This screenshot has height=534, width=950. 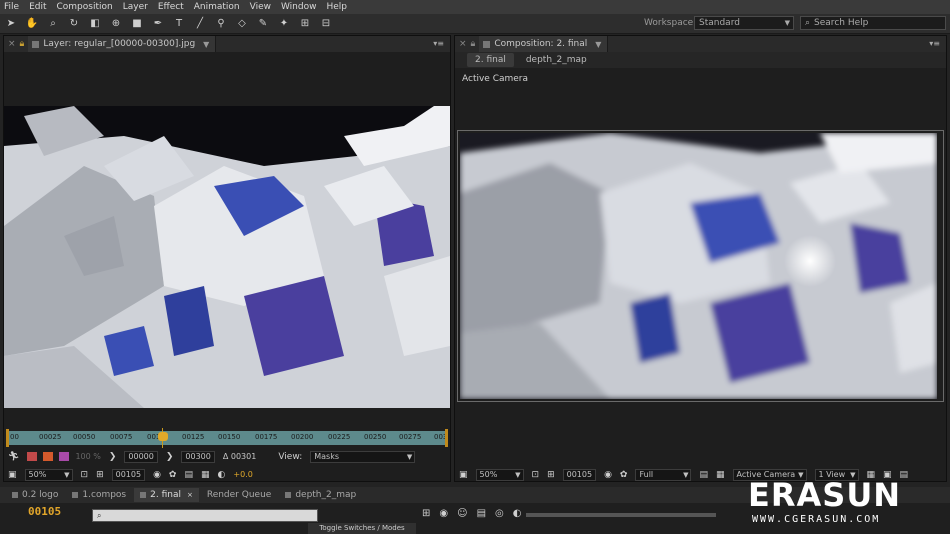 What do you see at coordinates (11, 7) in the screenshot?
I see `menu-file: File` at bounding box center [11, 7].